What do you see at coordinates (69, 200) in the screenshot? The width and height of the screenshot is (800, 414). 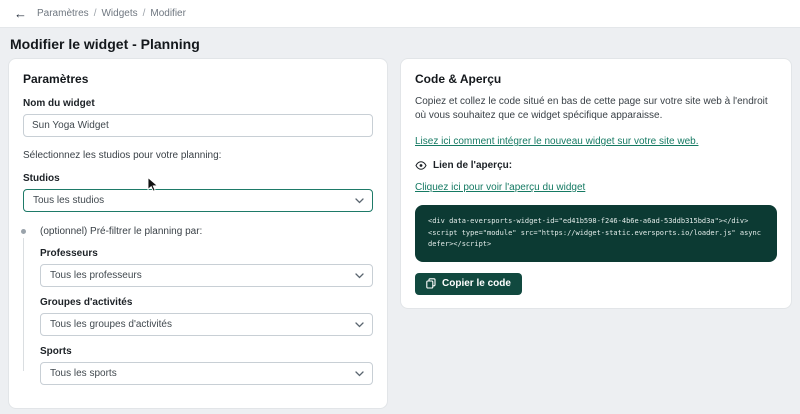 I see `studios-select-value: Tous les studios` at bounding box center [69, 200].